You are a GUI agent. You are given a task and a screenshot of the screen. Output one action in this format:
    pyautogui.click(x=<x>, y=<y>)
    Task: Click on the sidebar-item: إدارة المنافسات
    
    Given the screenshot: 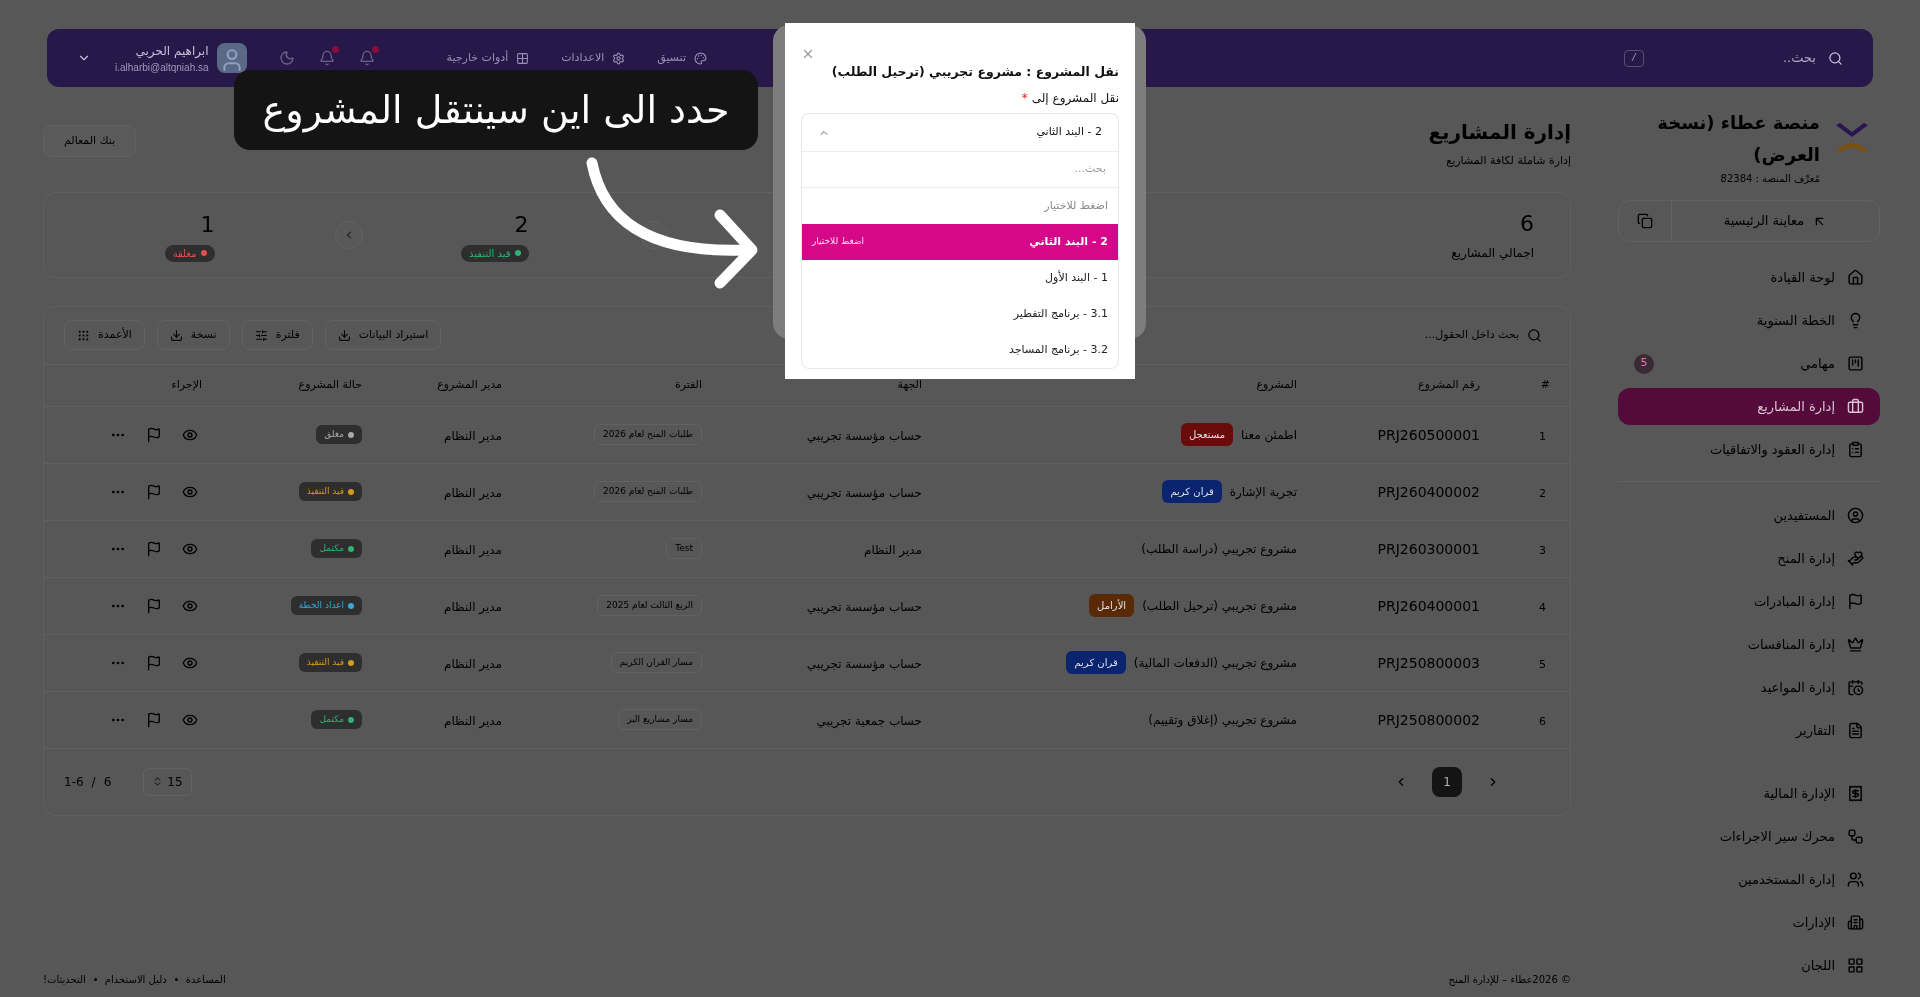 What is the action you would take?
    pyautogui.click(x=1749, y=644)
    